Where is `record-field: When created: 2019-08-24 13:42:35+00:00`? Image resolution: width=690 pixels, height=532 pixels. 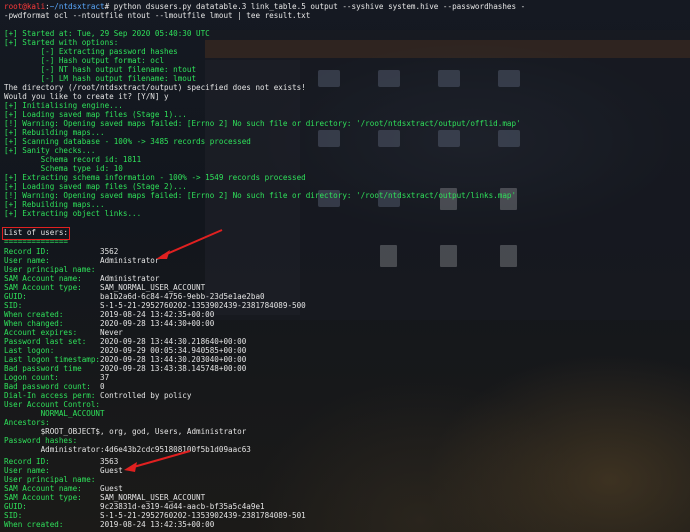
record-field: When created: 2019-08-24 13:42:35+00:00 is located at coordinates (109, 525).